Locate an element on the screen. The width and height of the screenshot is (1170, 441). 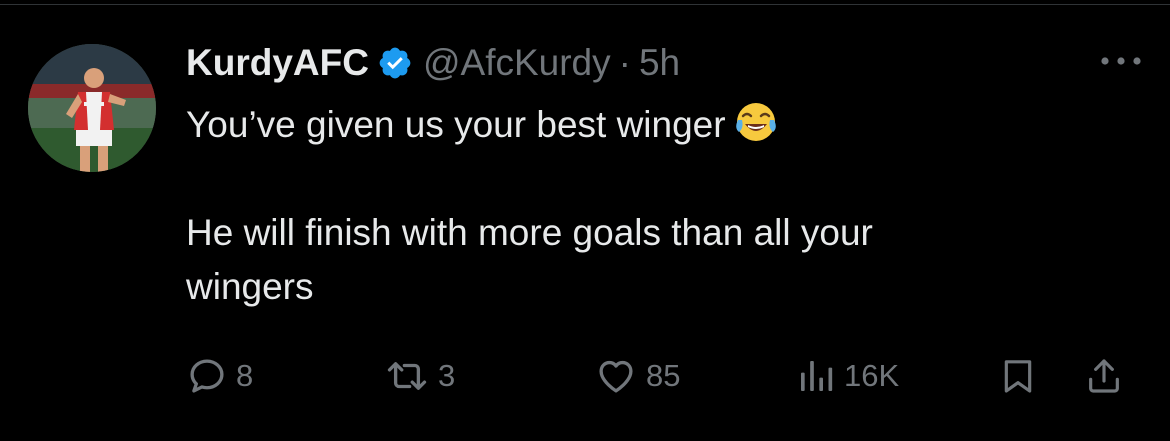
tweet-text-line: wingers is located at coordinates (250, 286).